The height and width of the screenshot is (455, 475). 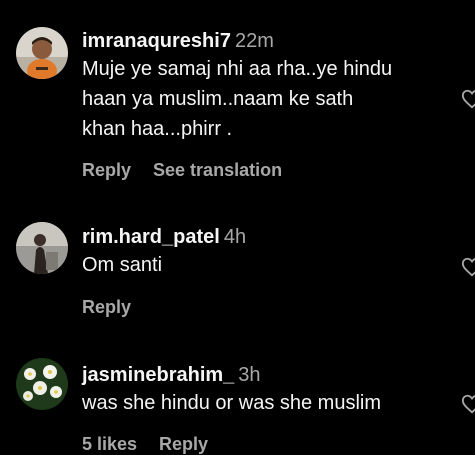 I want to click on username-link: rim.hard_patel, so click(x=151, y=237).